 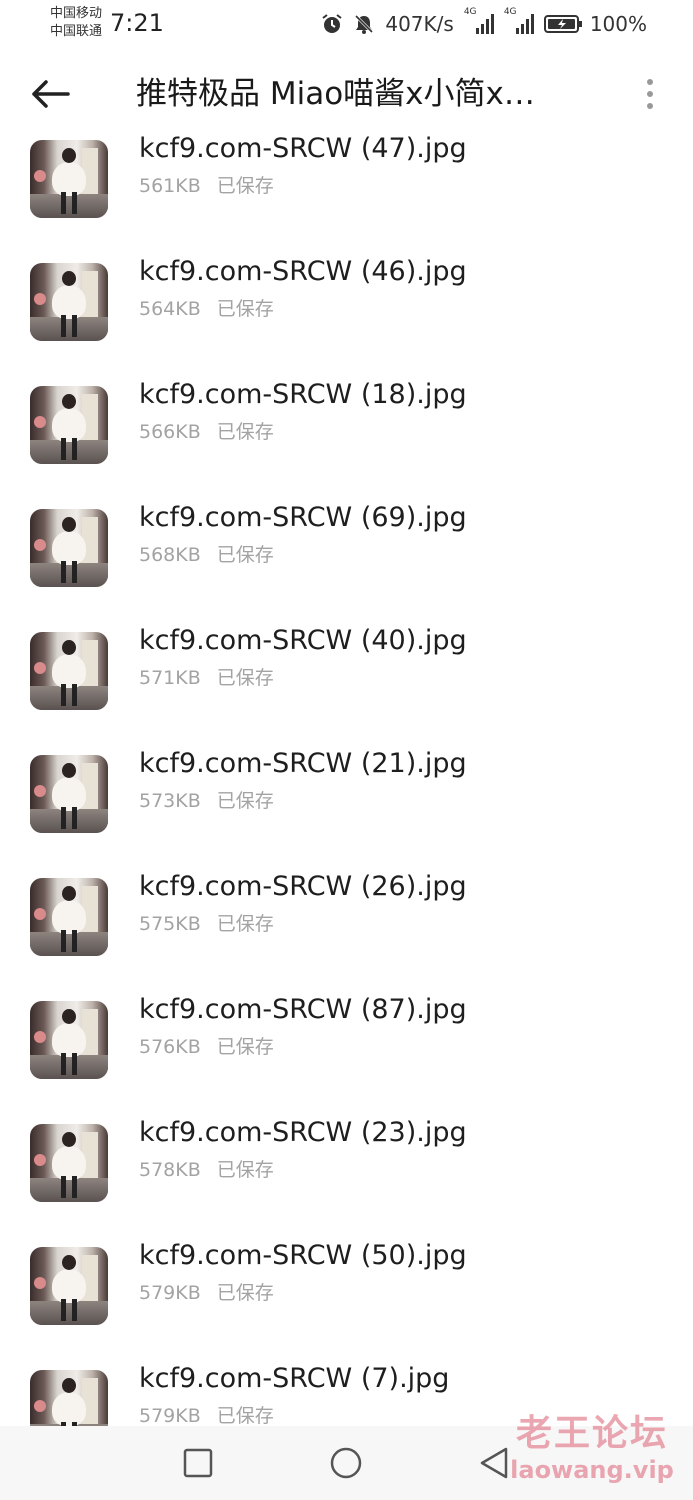 I want to click on network-speed: 407K/s, so click(x=419, y=24).